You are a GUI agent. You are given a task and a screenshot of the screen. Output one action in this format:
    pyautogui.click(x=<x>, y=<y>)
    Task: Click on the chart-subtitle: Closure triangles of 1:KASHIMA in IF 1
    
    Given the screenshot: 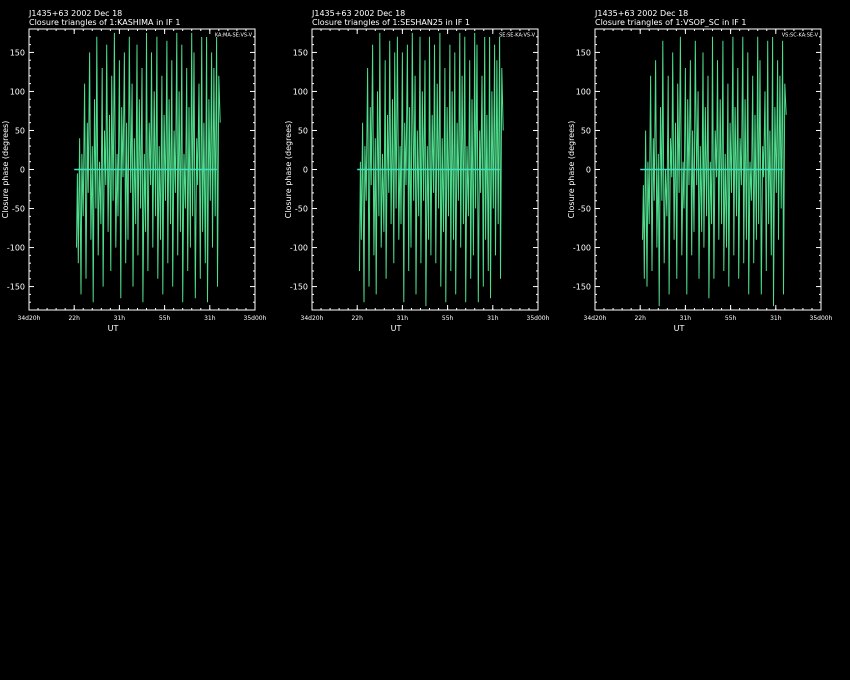 What is the action you would take?
    pyautogui.click(x=105, y=22)
    